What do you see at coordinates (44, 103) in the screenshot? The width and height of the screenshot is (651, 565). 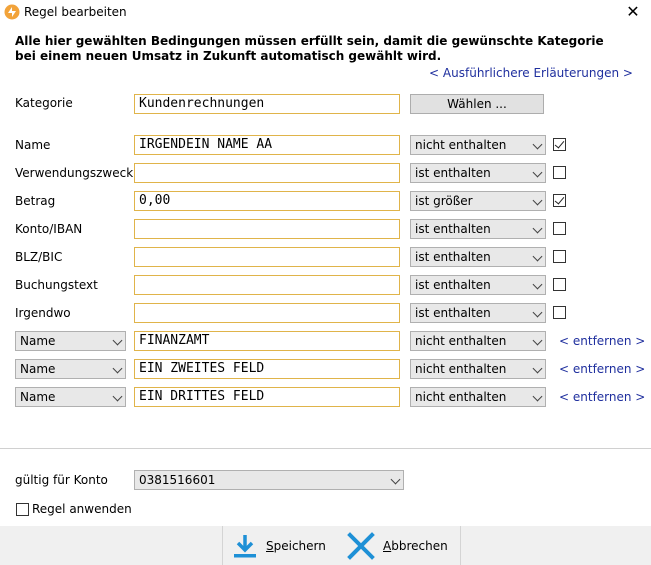 I see `kategorie-label: Kategorie` at bounding box center [44, 103].